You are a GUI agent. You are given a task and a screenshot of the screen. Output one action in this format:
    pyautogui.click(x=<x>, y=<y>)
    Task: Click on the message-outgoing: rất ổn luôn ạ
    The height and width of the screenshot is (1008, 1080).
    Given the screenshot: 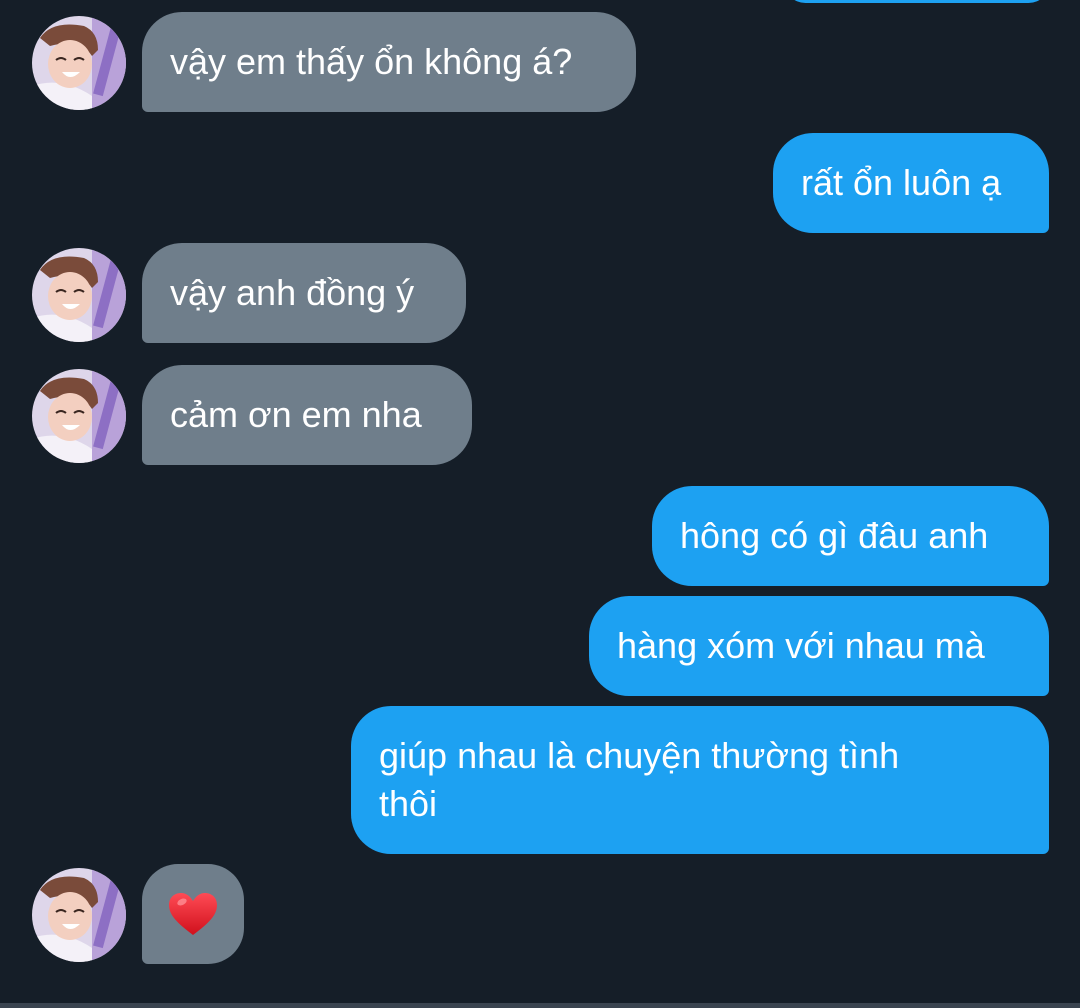 What is the action you would take?
    pyautogui.click(x=911, y=183)
    